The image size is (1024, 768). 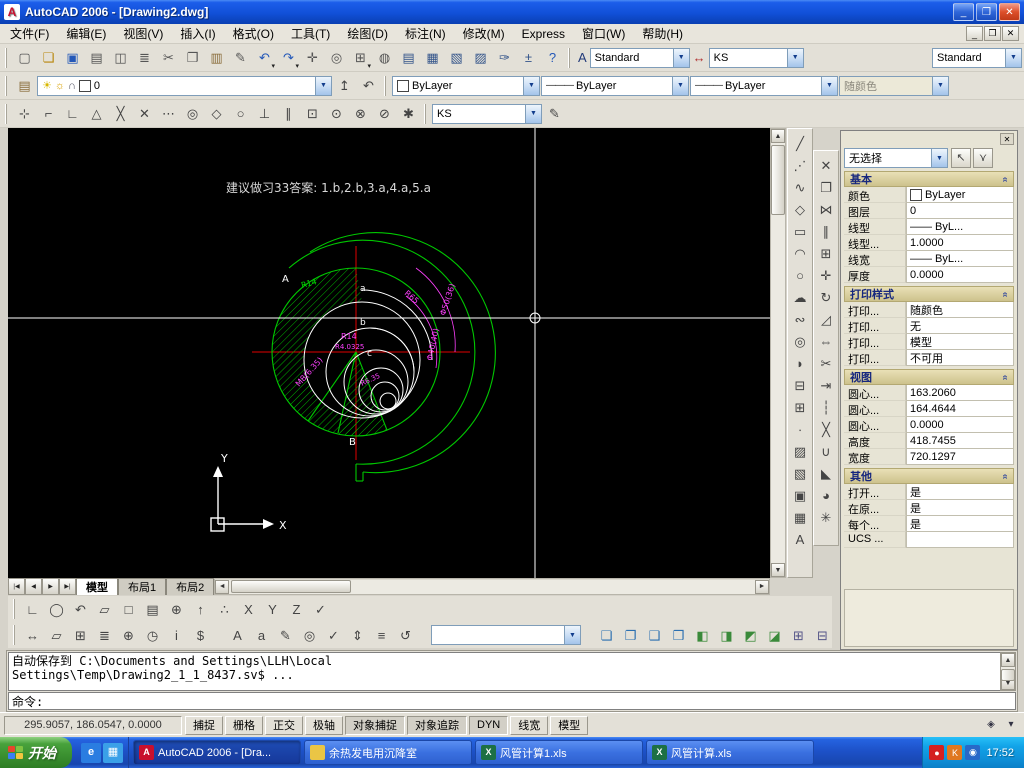 I want to click on mtext-button: A, so click(x=237, y=635).